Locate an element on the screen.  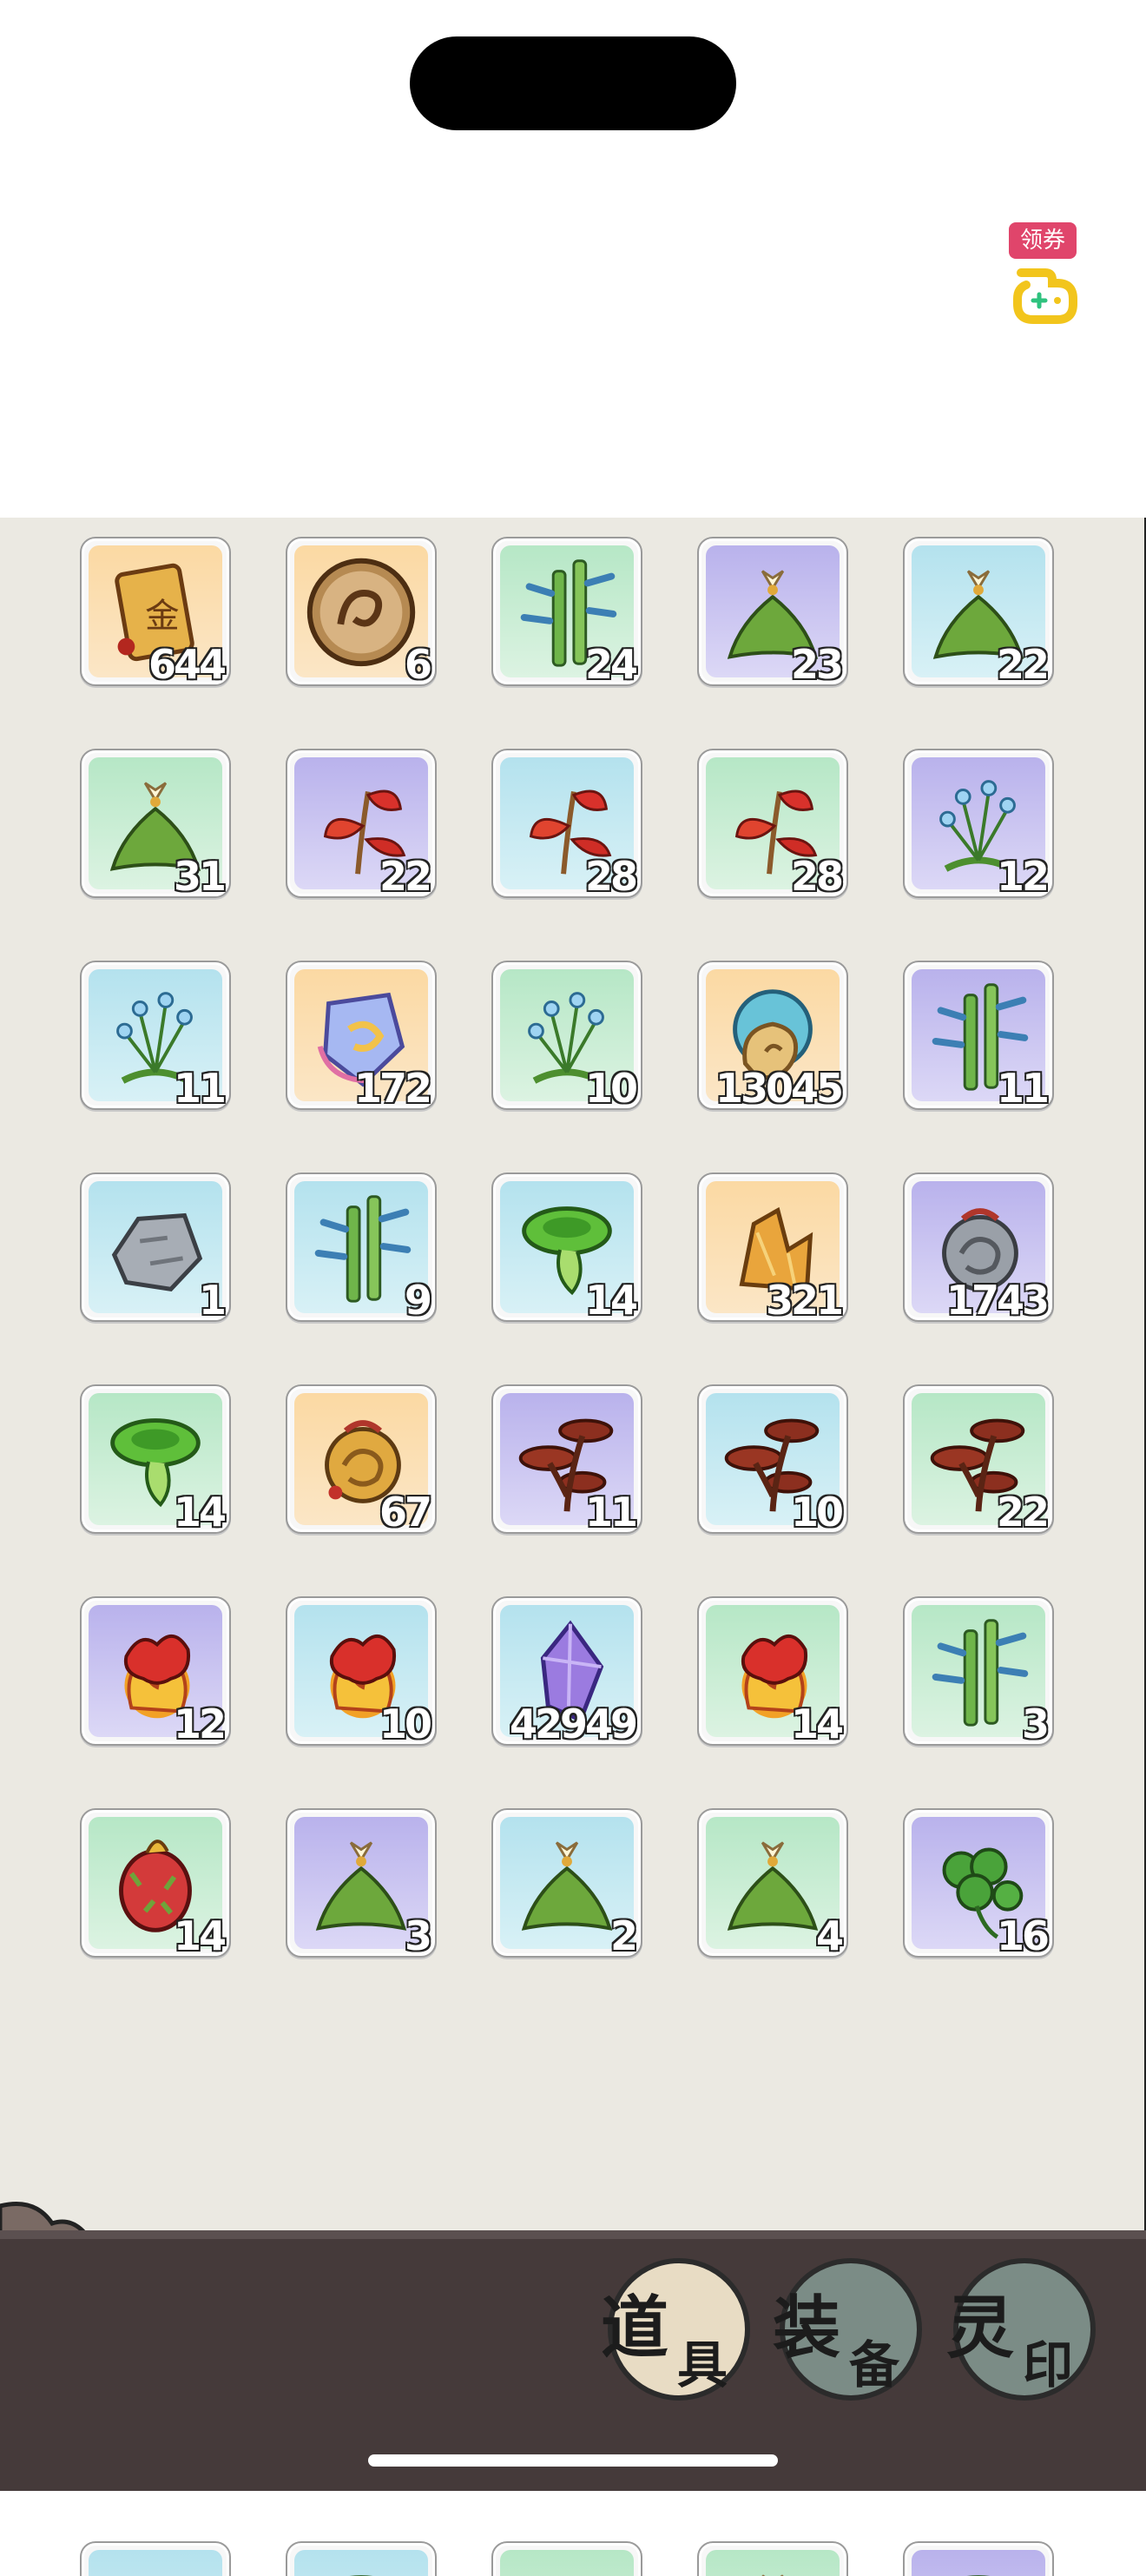
tab-label-char: 道 is located at coordinates (635, 2329).